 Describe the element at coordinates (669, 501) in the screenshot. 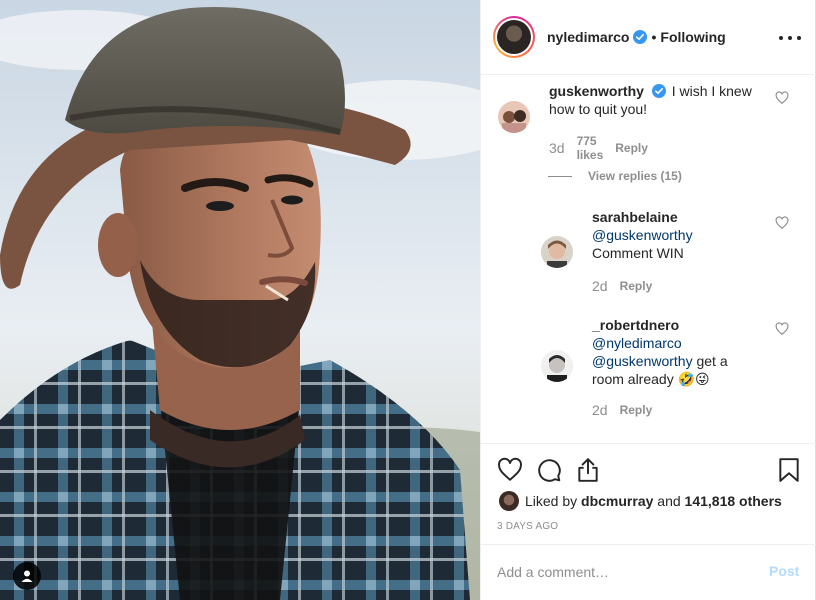

I see `liked-by-and: and` at that location.